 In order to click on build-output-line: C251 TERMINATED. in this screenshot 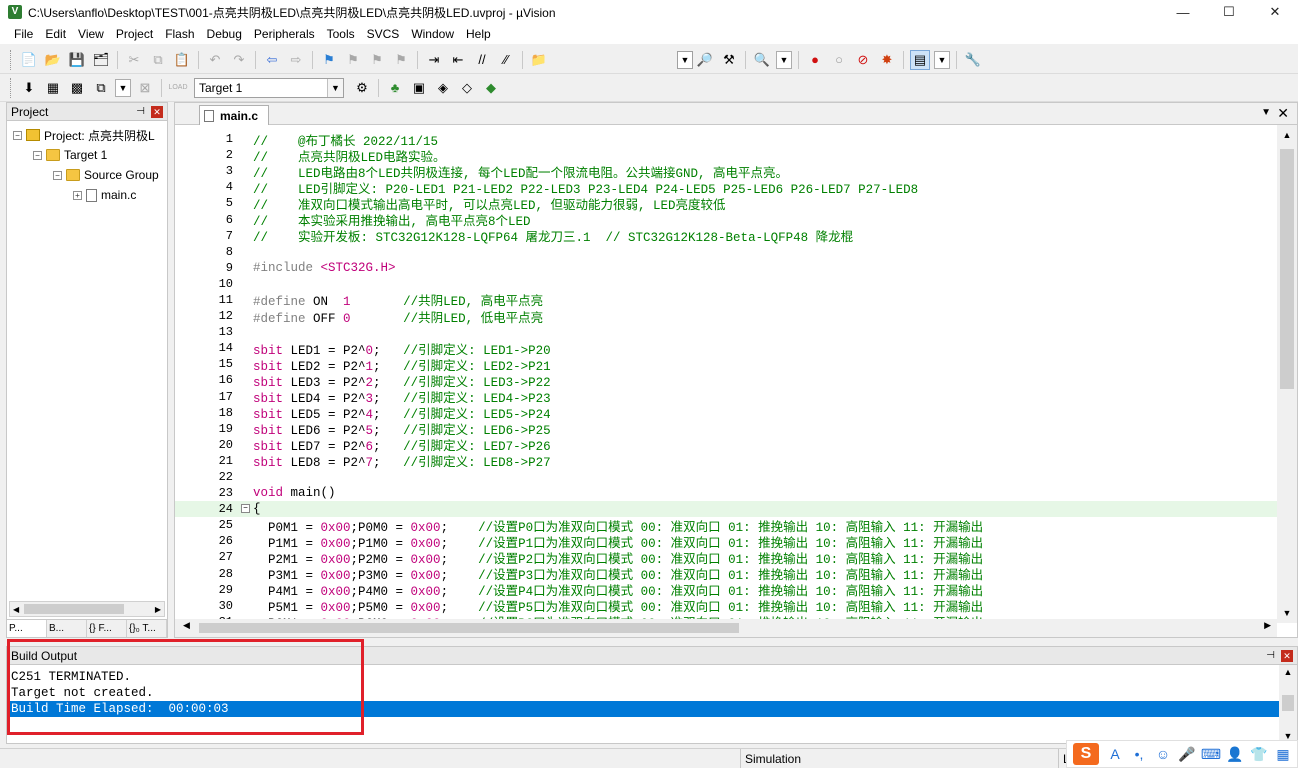, I will do `click(643, 677)`.